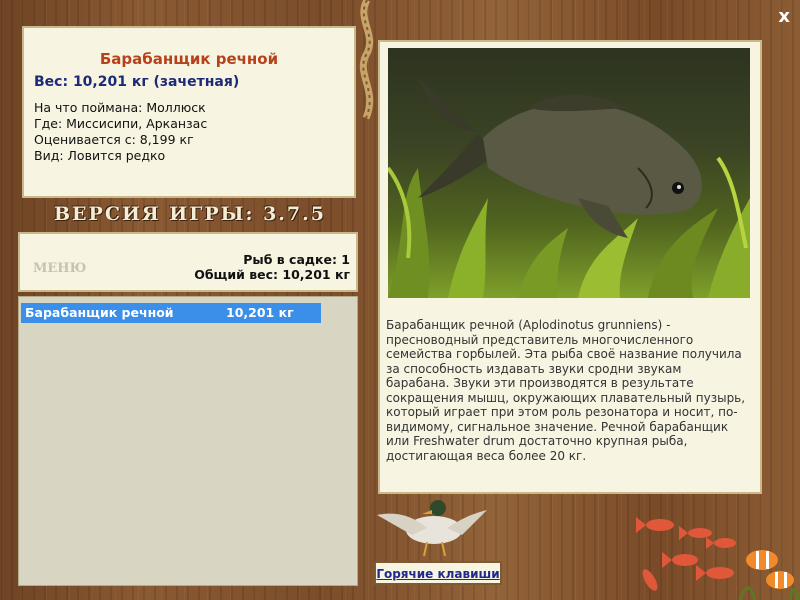 The width and height of the screenshot is (800, 600). Describe the element at coordinates (718, 558) in the screenshot. I see `goldfish-icon` at that location.